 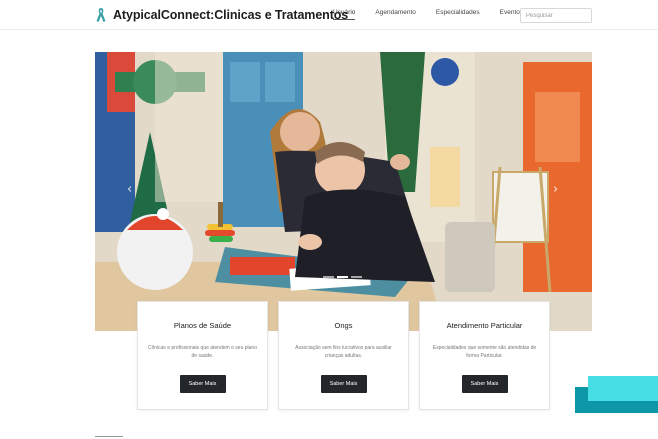 What do you see at coordinates (344, 14) in the screenshot?
I see `nav-link-usuario: Usuário` at bounding box center [344, 14].